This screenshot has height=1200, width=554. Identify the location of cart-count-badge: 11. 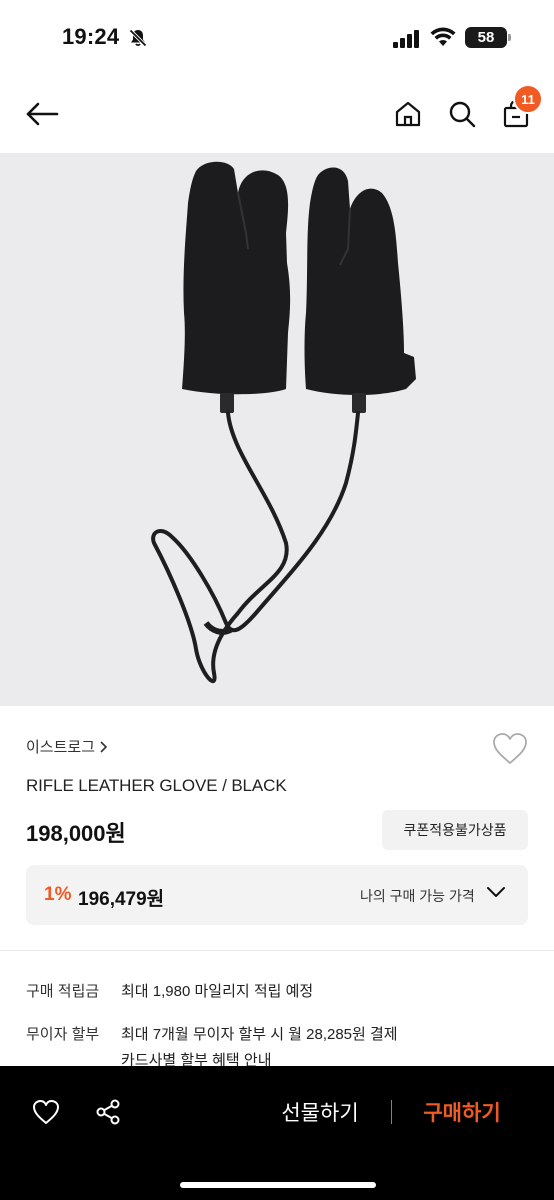
(528, 99).